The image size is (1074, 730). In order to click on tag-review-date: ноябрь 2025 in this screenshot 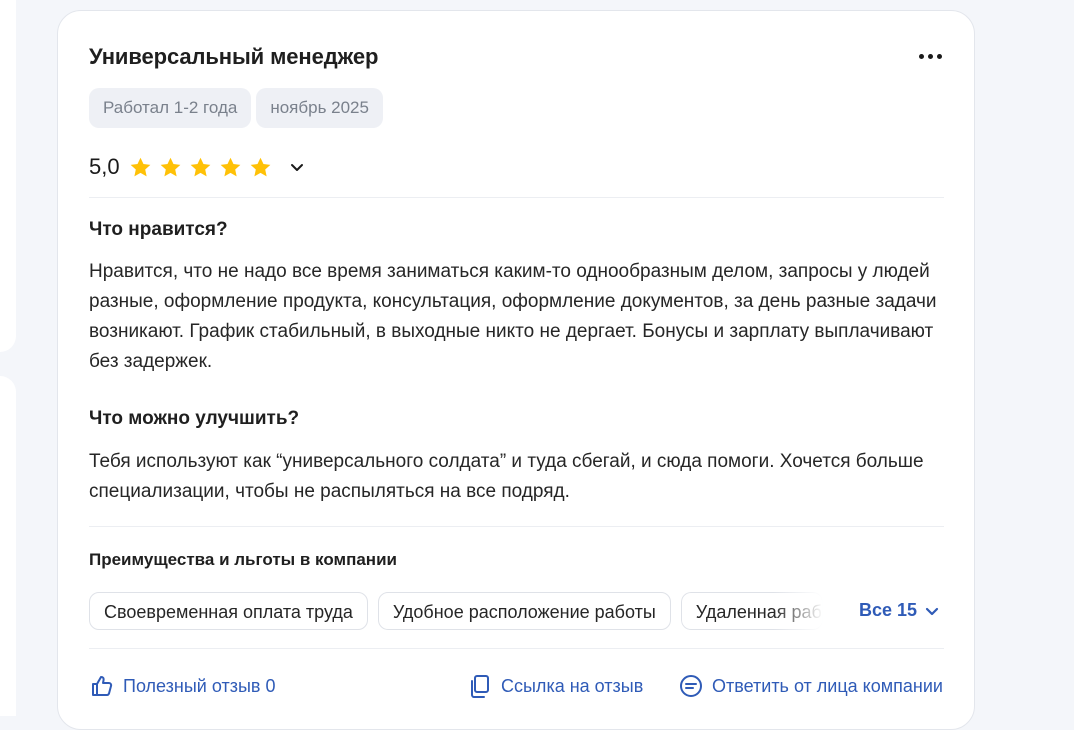, I will do `click(319, 108)`.